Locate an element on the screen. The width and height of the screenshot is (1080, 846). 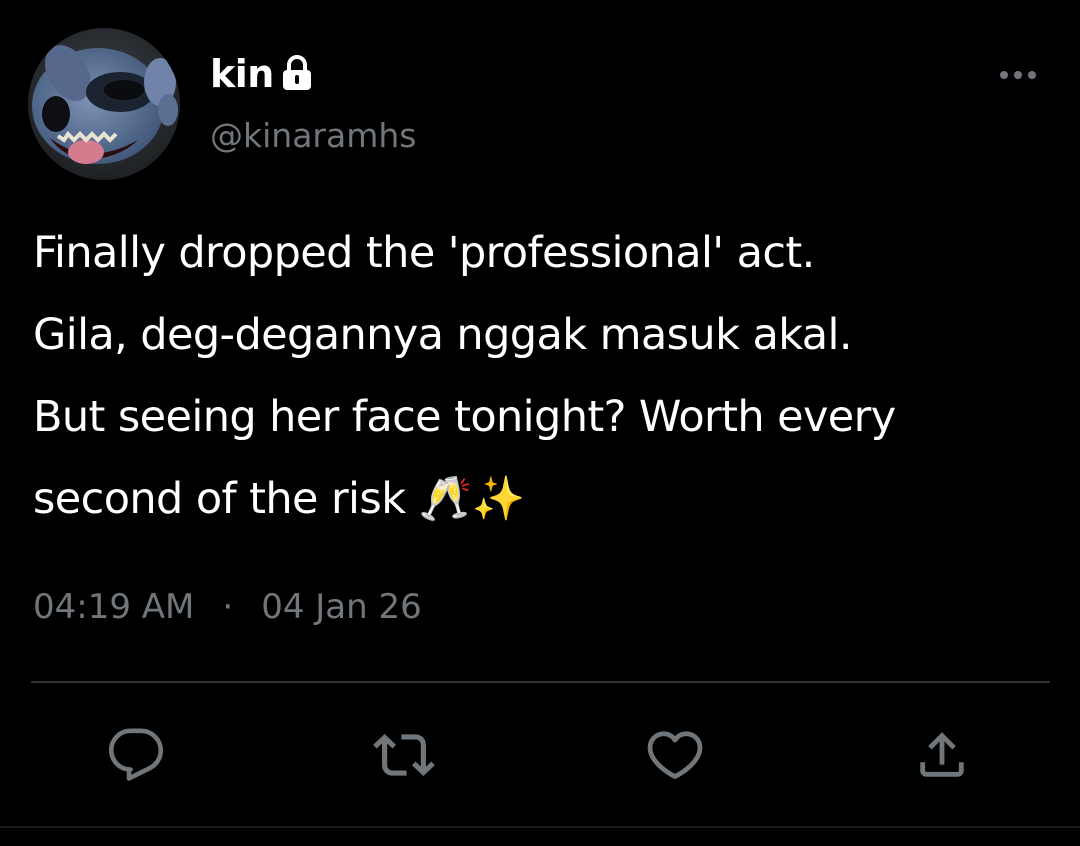
heart-icon is located at coordinates (675, 755).